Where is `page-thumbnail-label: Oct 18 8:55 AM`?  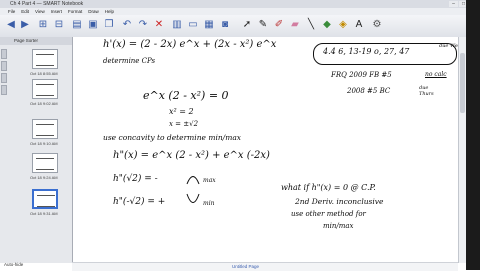
page-thumbnail-label: Oct 18 8:55 AM is located at coordinates (44, 73).